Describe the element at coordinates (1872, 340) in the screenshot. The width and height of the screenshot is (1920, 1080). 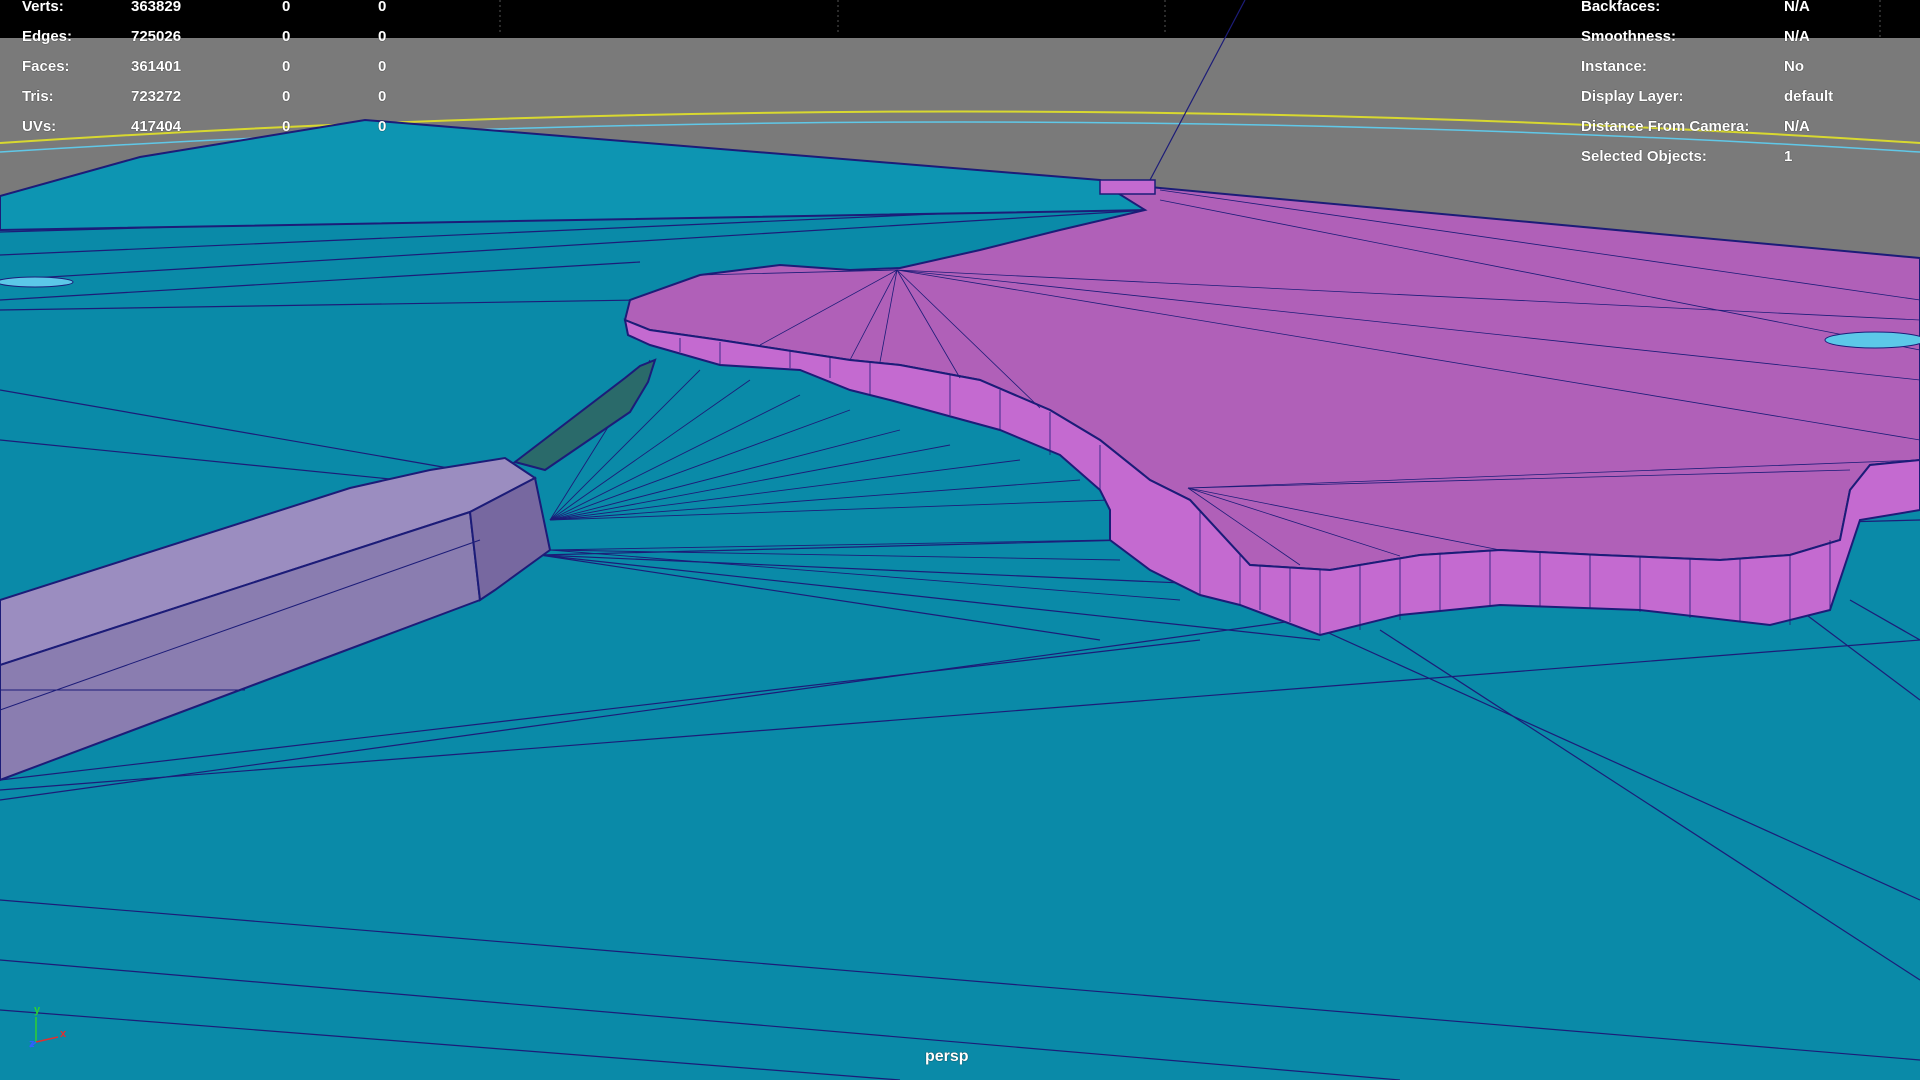
I see `small-object-right` at that location.